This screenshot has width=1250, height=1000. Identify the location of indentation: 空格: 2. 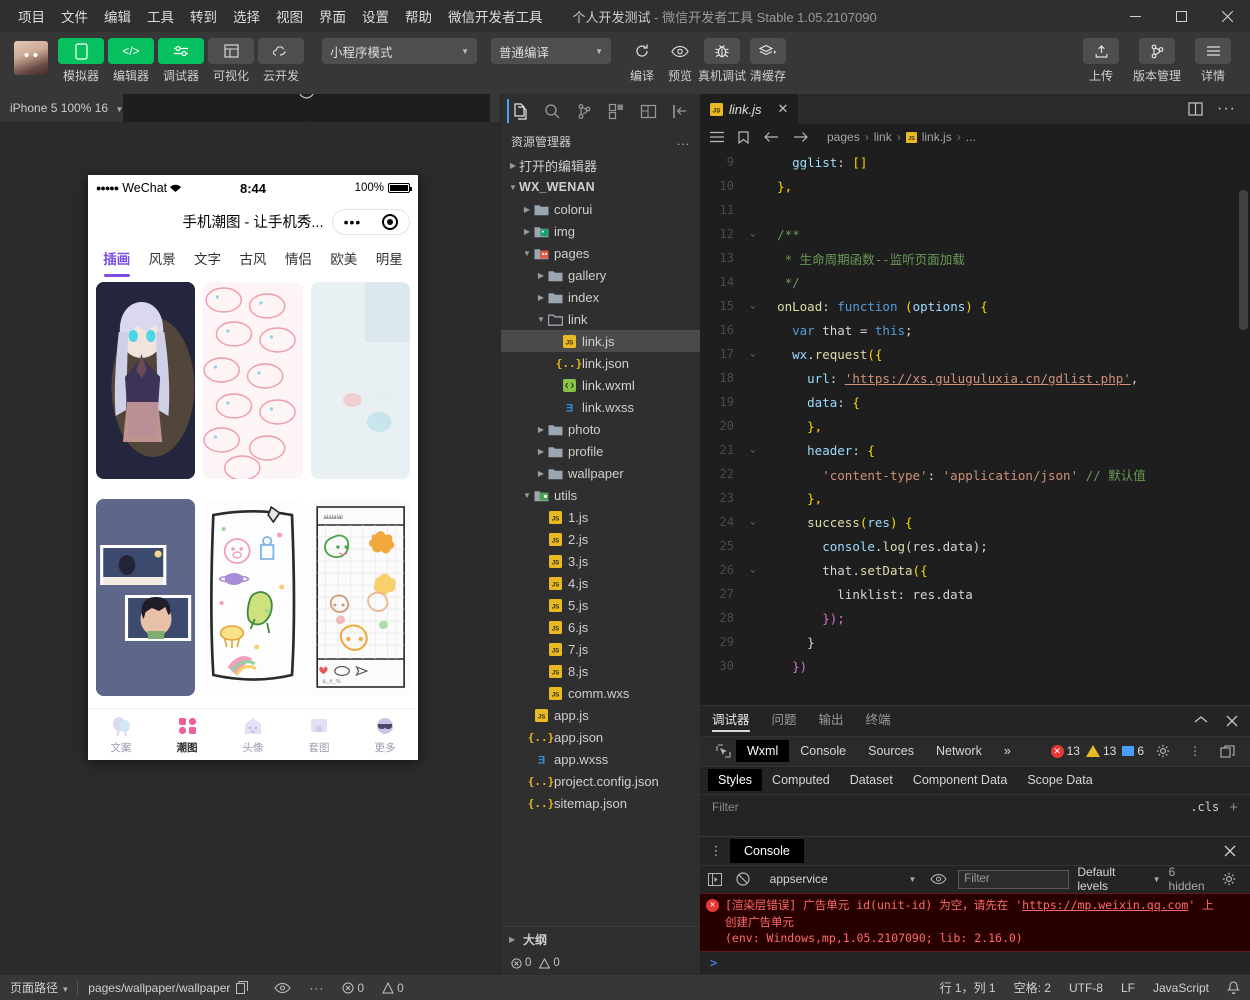
(1032, 987).